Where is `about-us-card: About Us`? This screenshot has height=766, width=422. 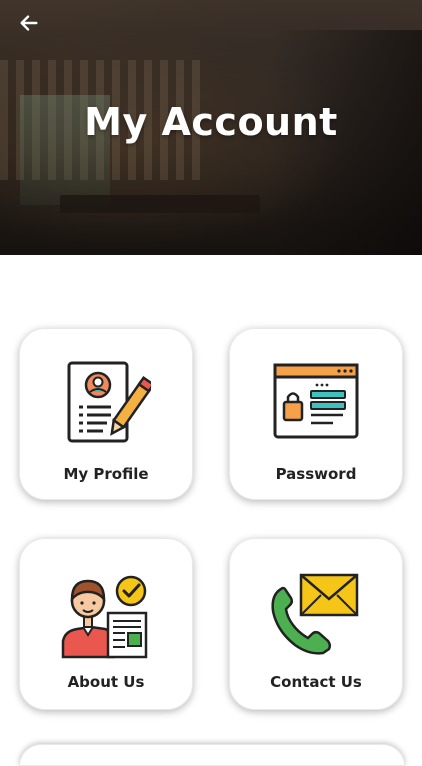
about-us-card: About Us is located at coordinates (106, 624).